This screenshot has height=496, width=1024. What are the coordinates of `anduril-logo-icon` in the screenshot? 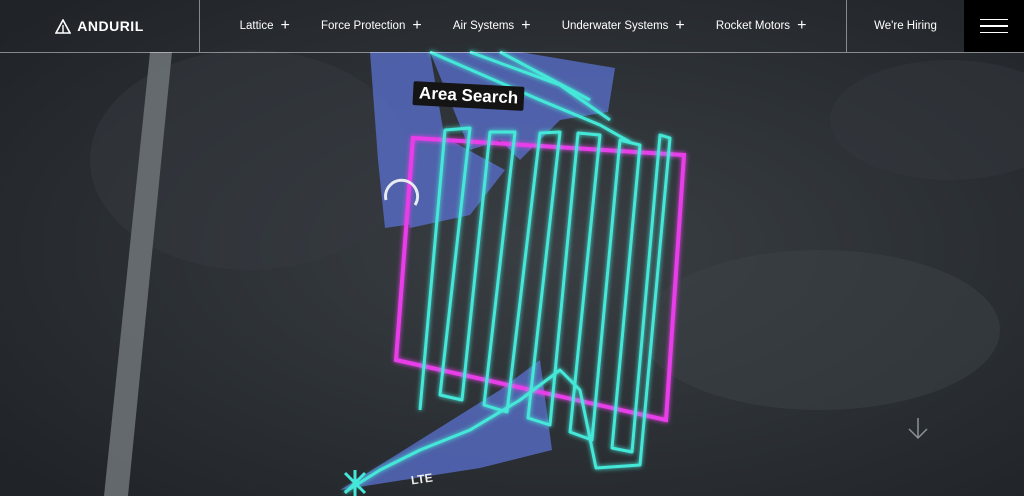 It's located at (63, 26).